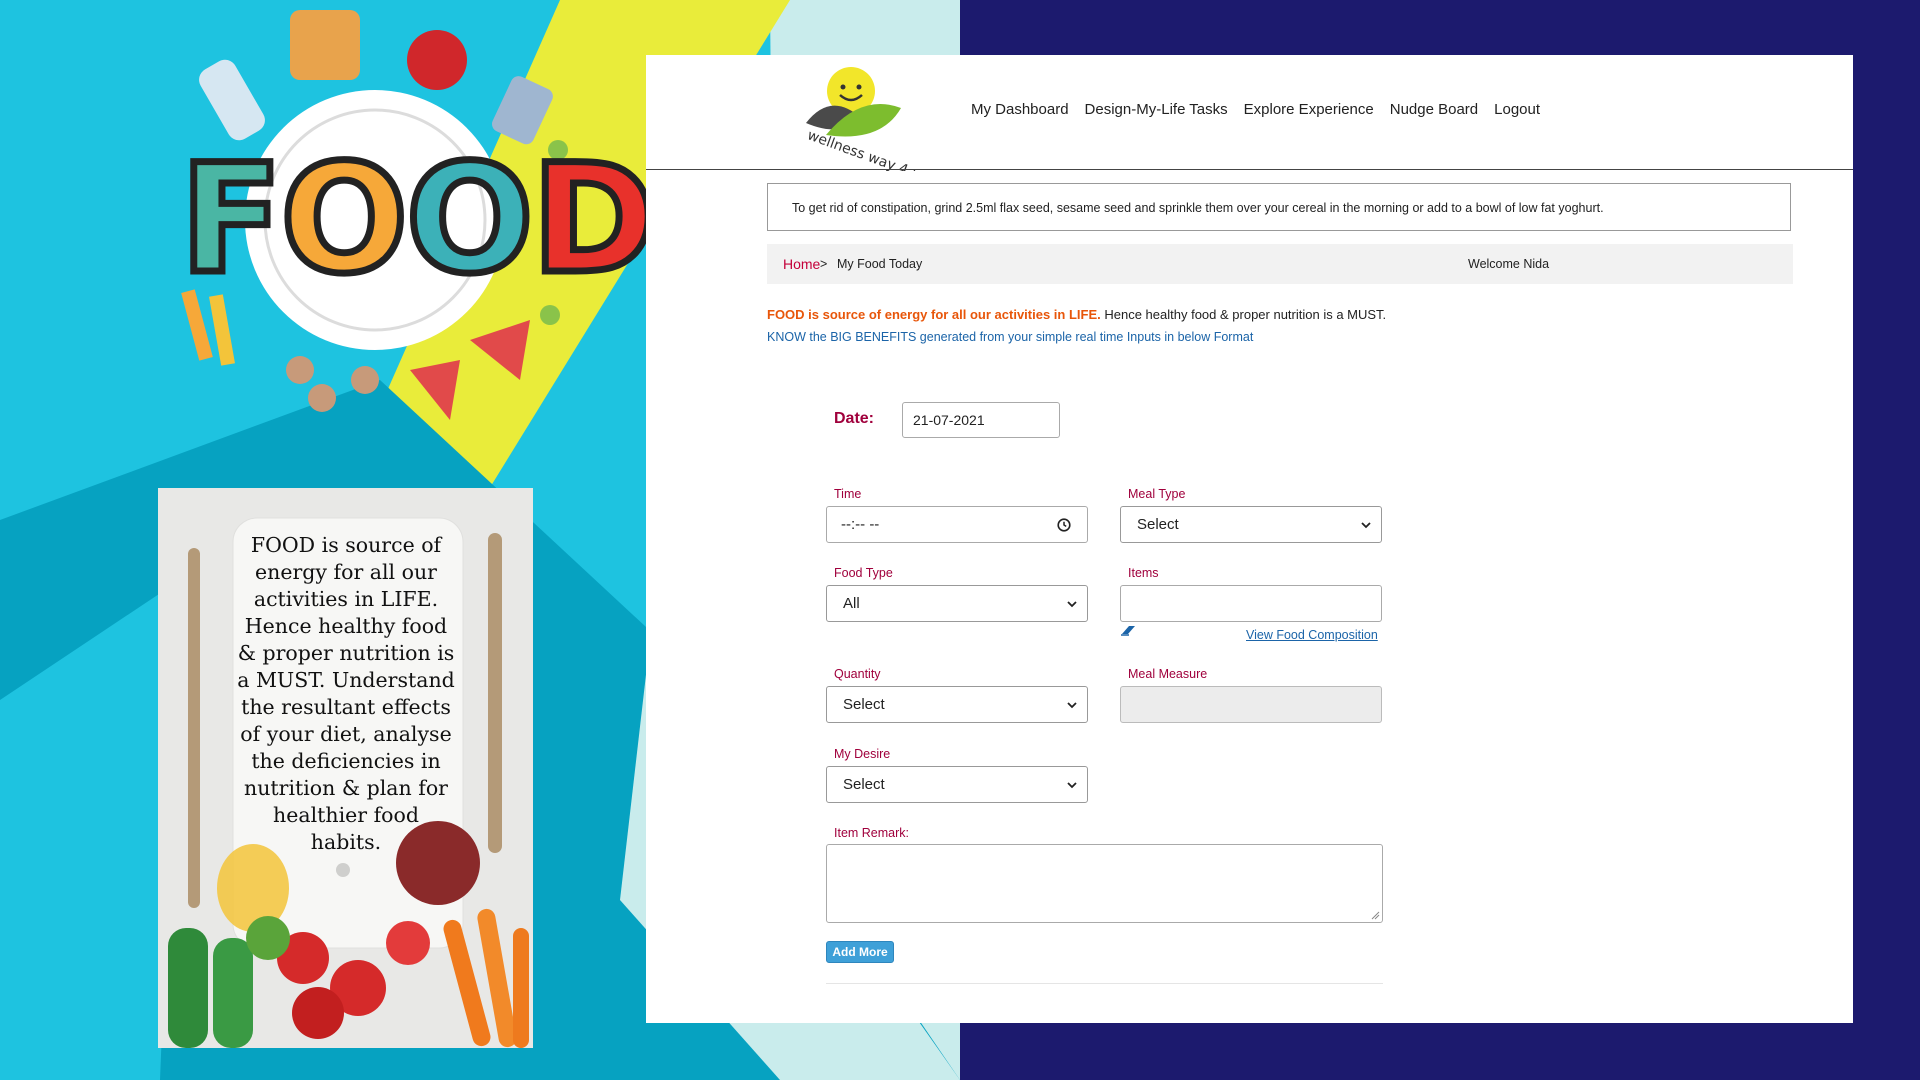  I want to click on food-type-value: All, so click(851, 603).